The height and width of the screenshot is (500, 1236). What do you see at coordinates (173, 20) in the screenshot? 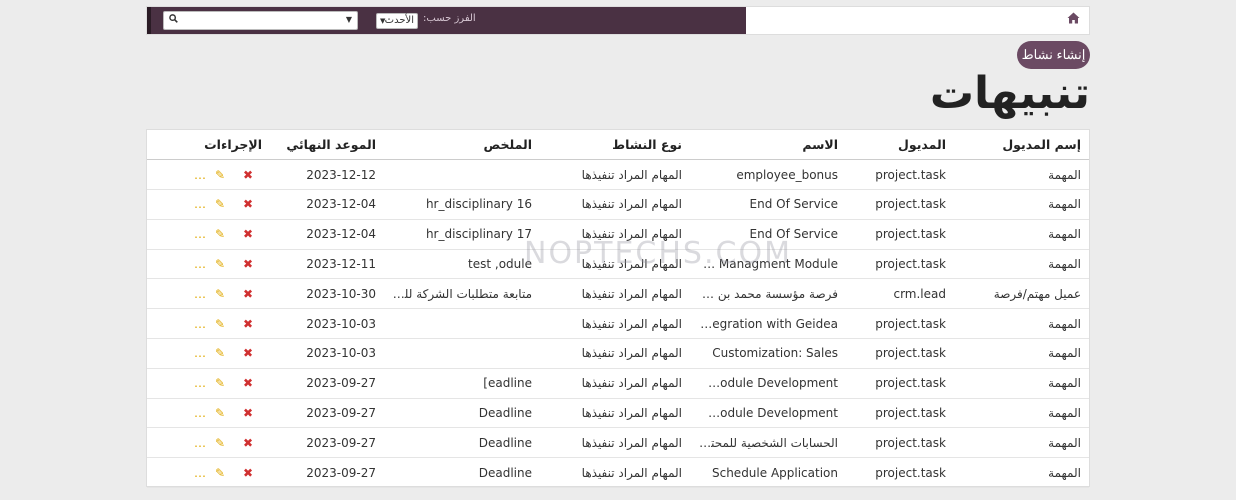
I see `search-icon` at bounding box center [173, 20].